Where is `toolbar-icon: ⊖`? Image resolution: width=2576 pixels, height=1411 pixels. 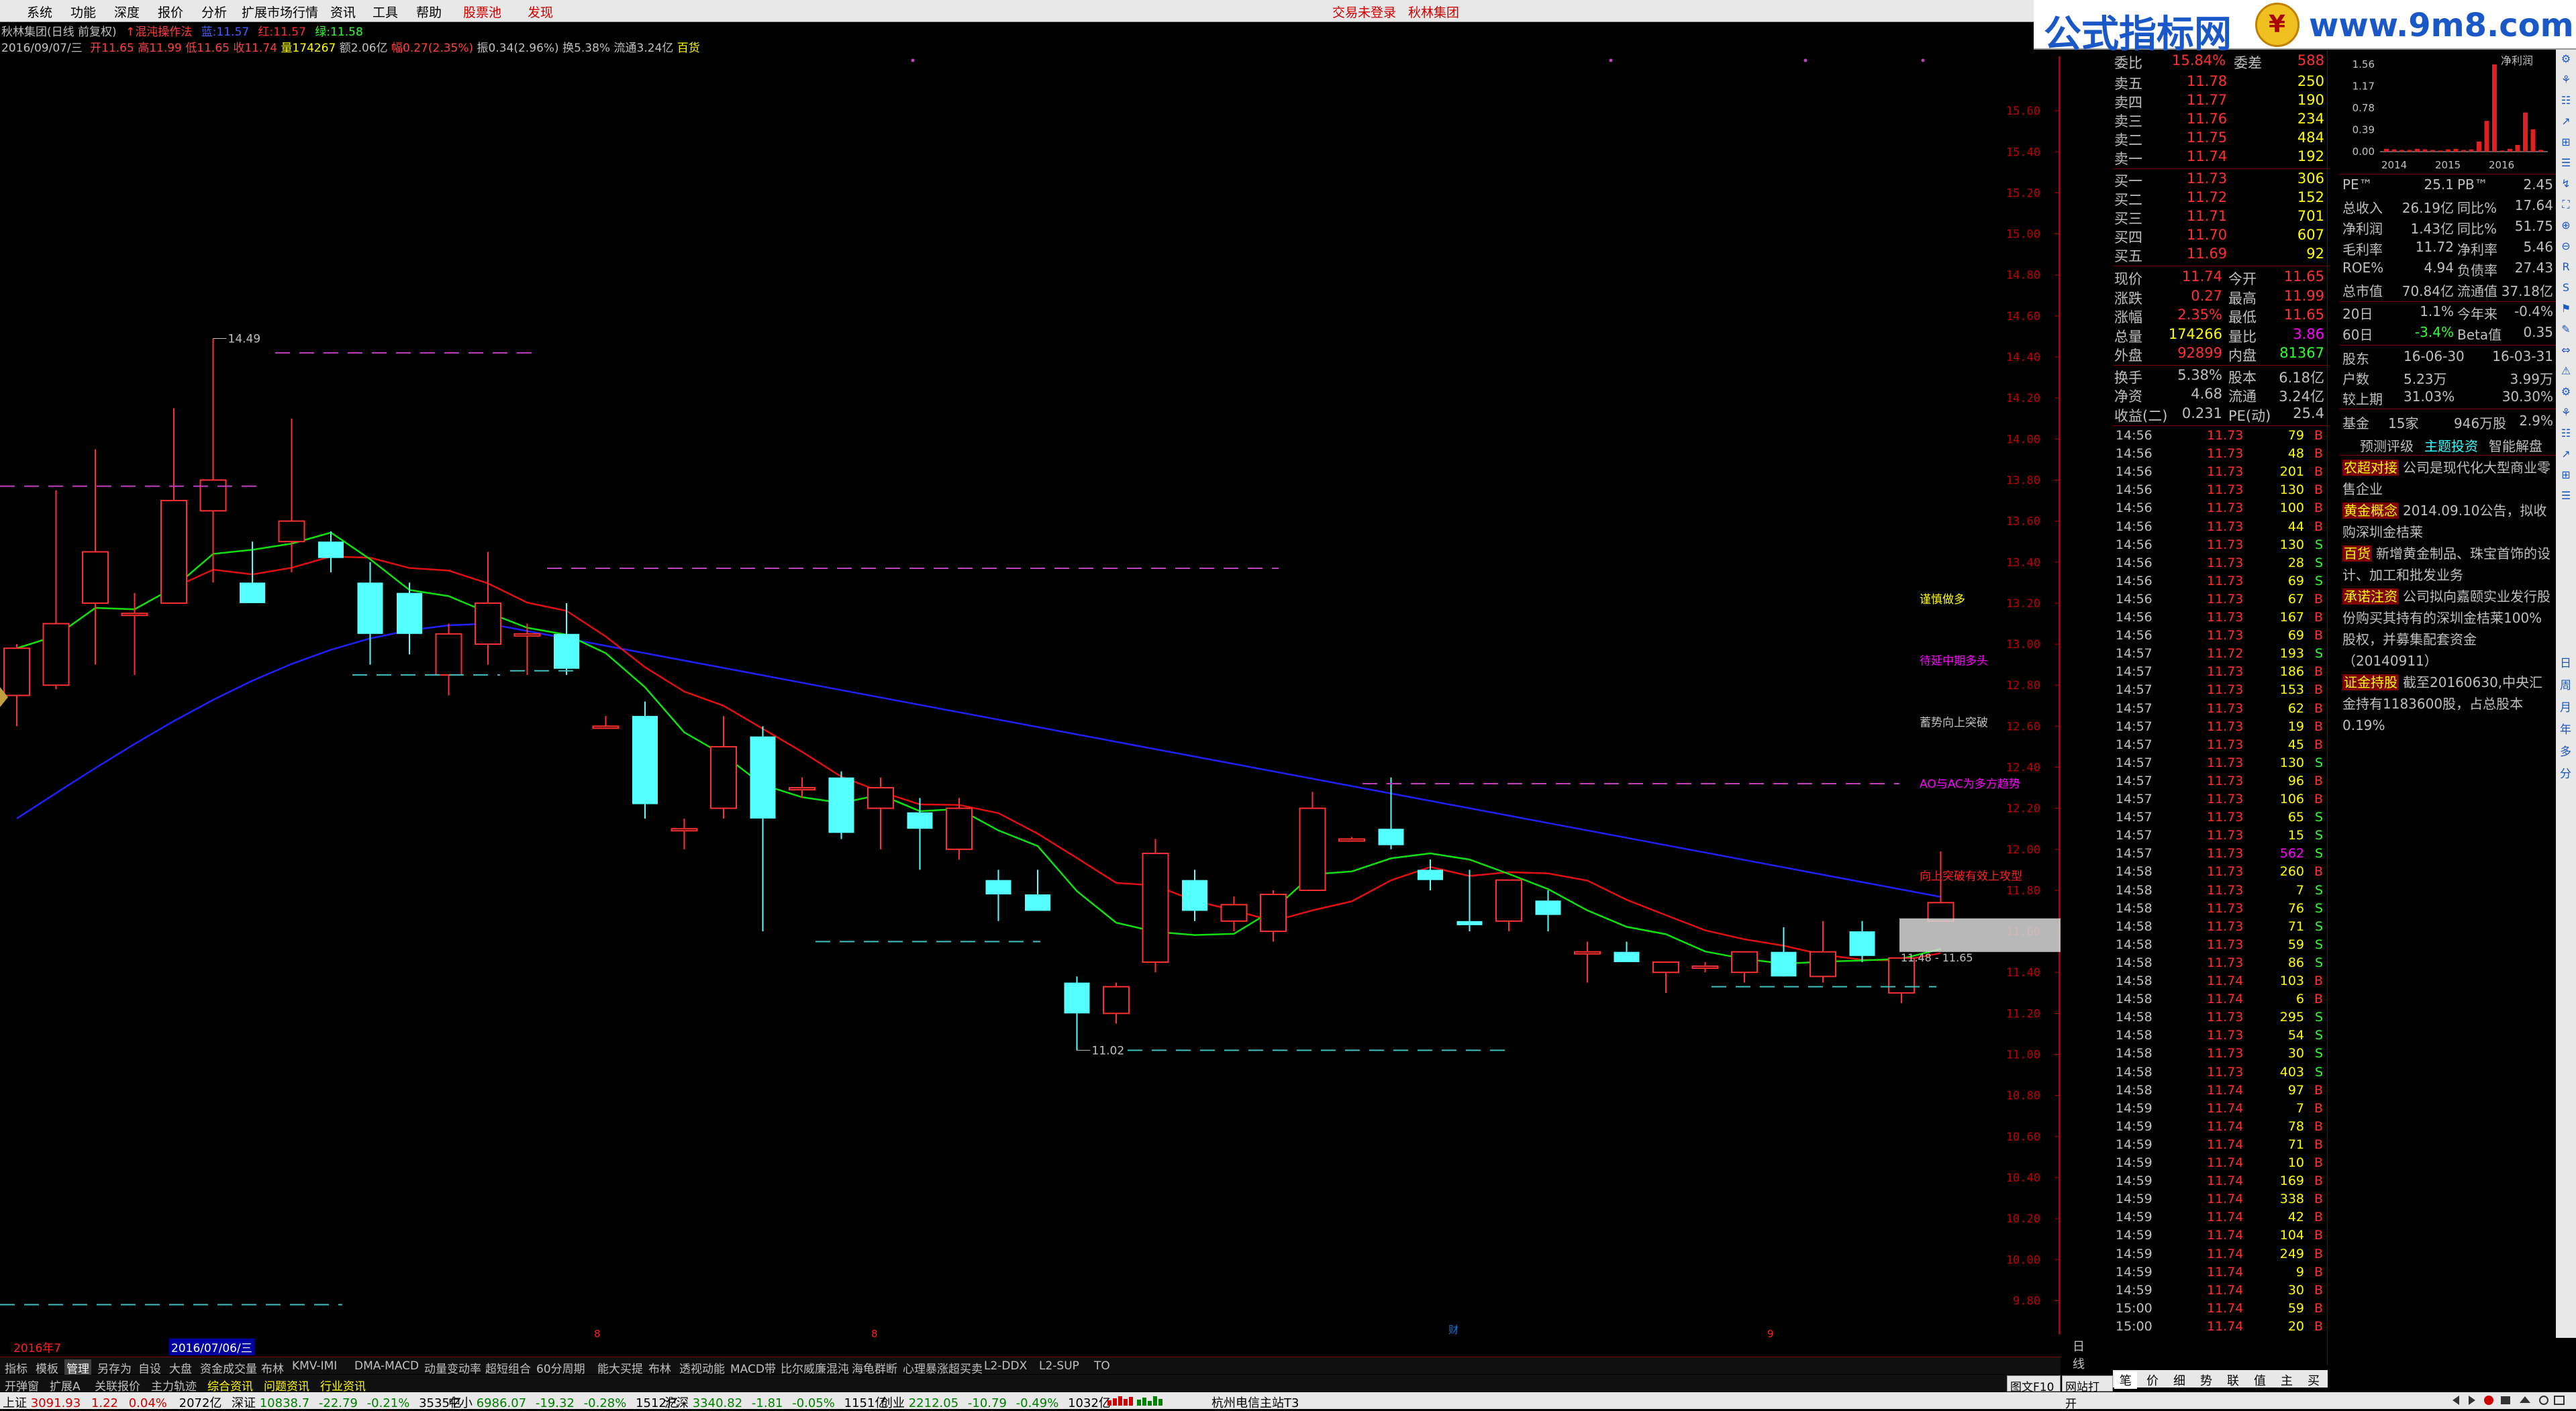 toolbar-icon: ⊖ is located at coordinates (2566, 247).